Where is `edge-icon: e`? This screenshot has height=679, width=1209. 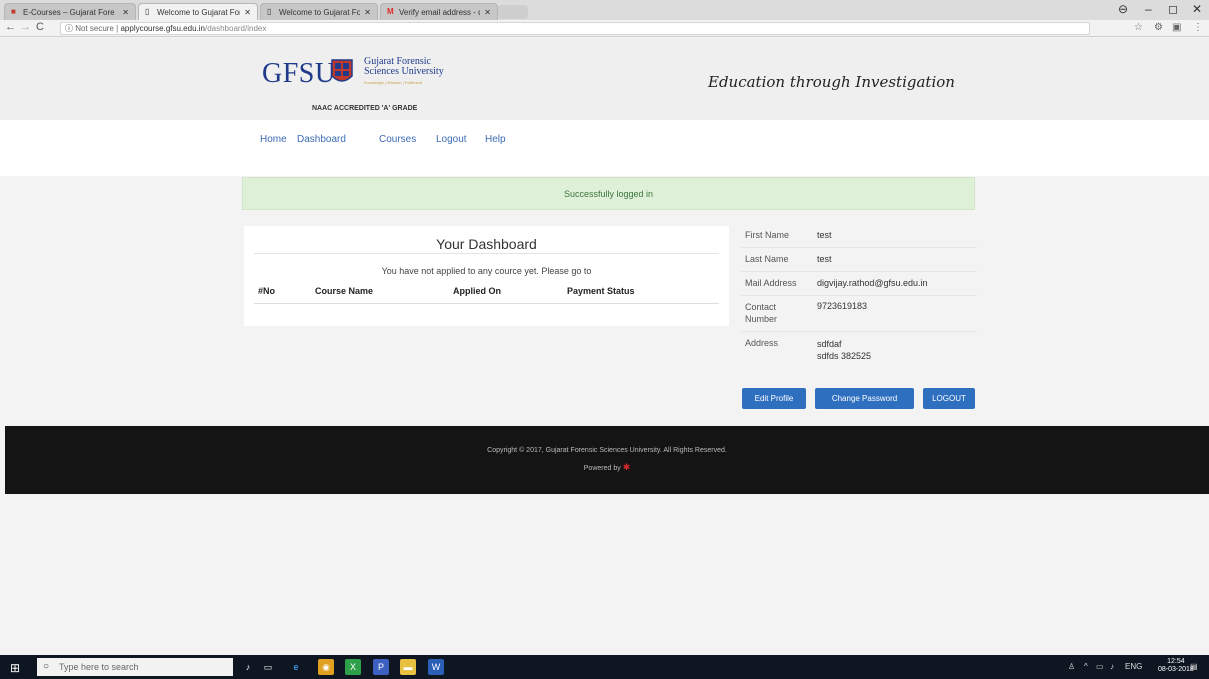
edge-icon: e is located at coordinates (296, 667).